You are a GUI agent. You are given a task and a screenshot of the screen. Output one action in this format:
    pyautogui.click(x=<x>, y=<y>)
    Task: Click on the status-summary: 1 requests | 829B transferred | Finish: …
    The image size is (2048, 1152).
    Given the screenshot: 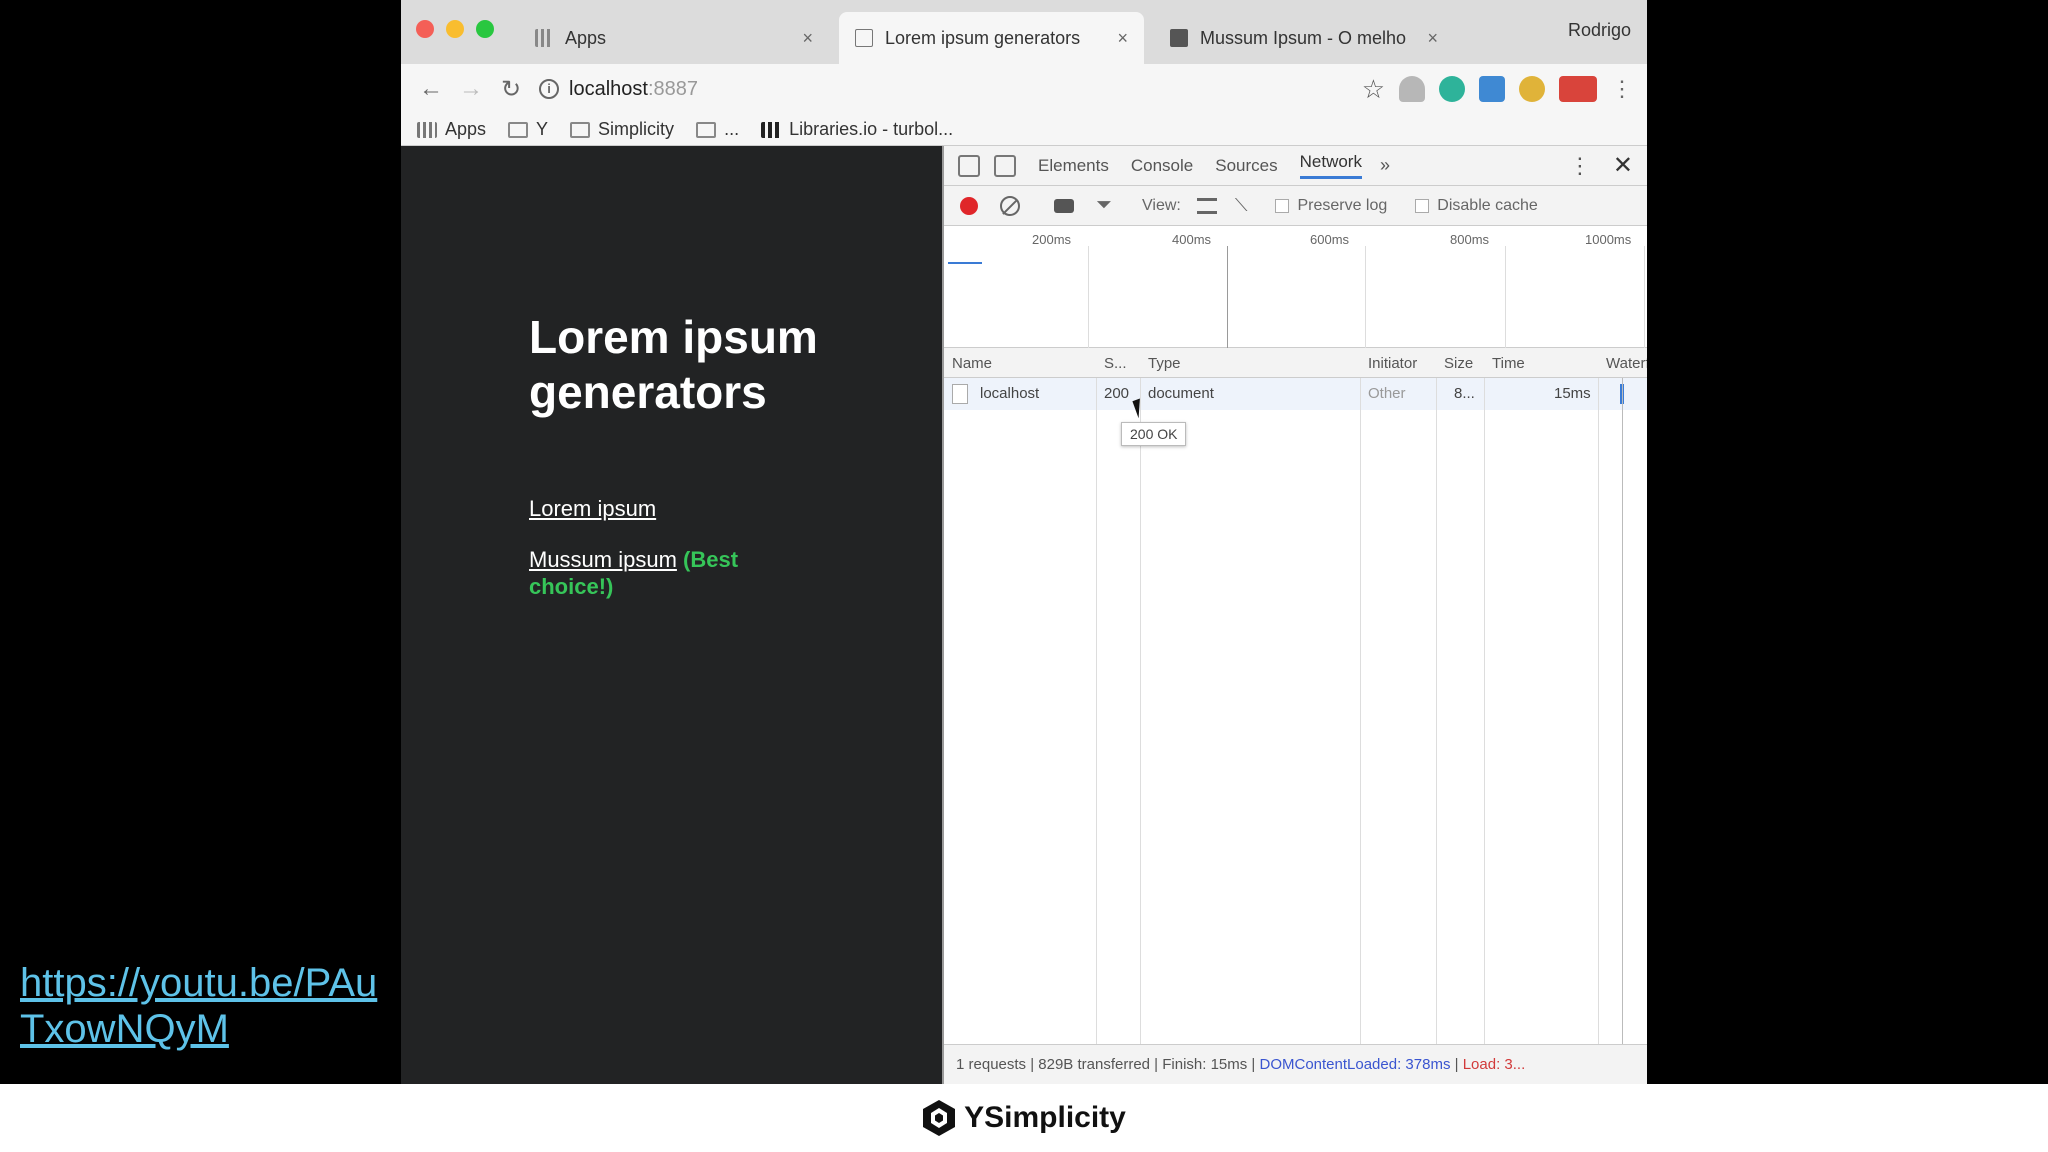 What is the action you would take?
    pyautogui.click(x=1106, y=1064)
    